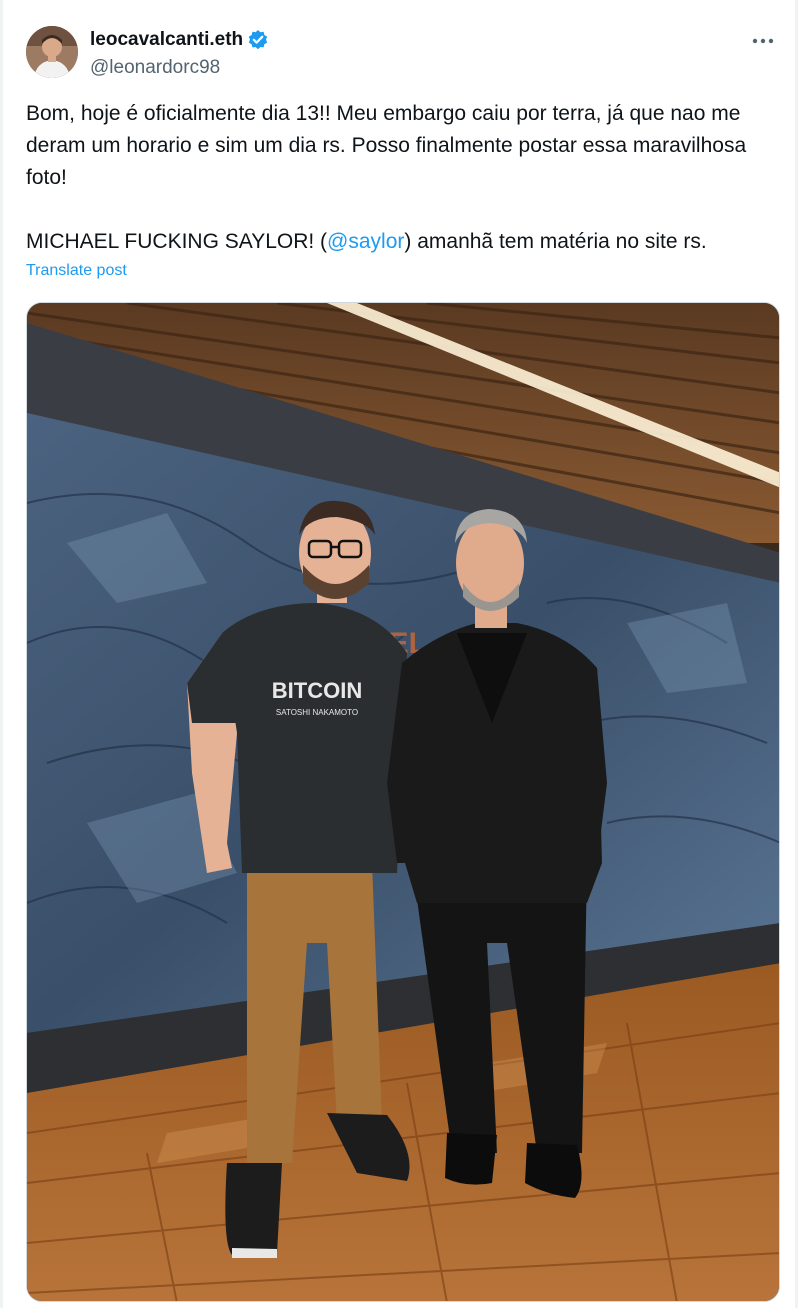 Image resolution: width=798 pixels, height=1308 pixels. What do you see at coordinates (179, 53) in the screenshot?
I see `author-names: leocavalcanti.eth @leonardorc98` at bounding box center [179, 53].